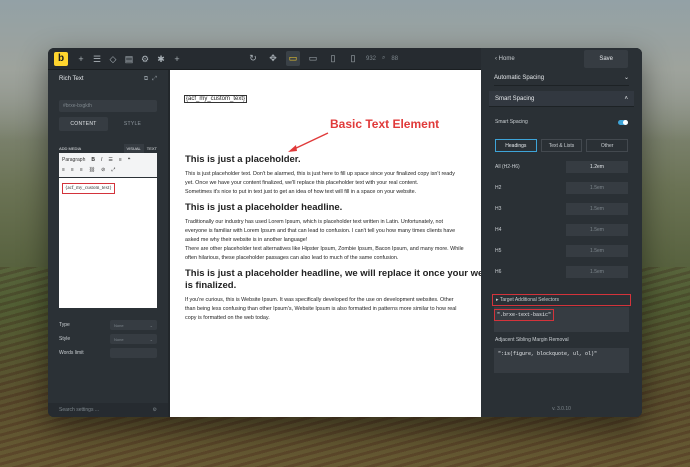 This screenshot has height=467, width=690. I want to click on align-right-icon: ≡, so click(81, 170).